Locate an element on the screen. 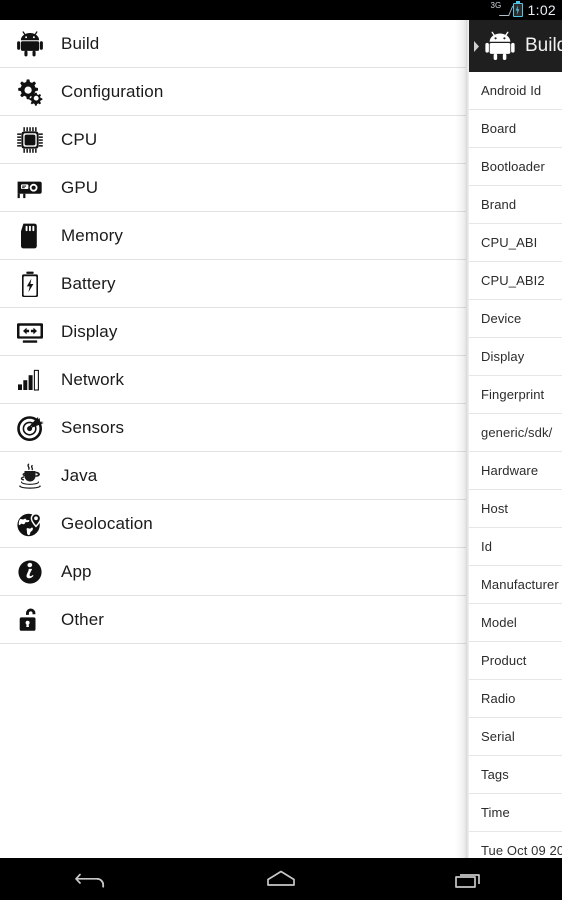  property-label: Manufacturer is located at coordinates (520, 584).